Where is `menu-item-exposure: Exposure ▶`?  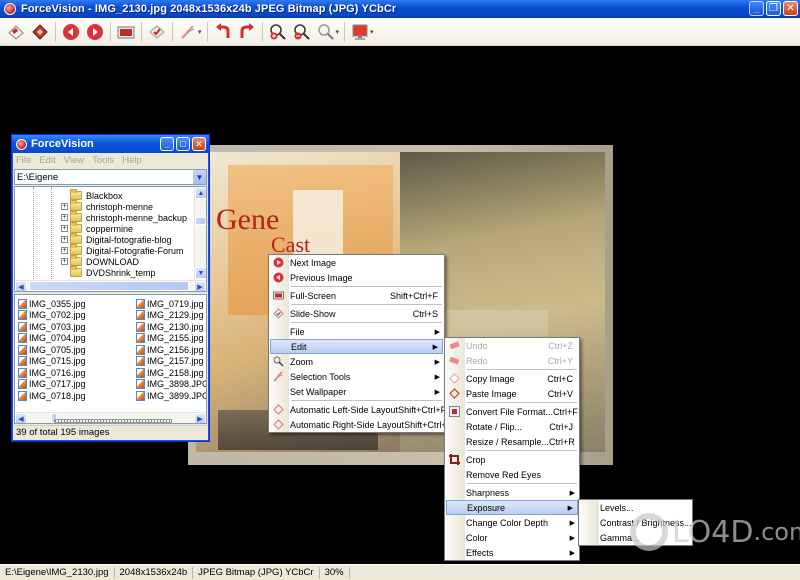
menu-item-exposure: Exposure ▶ is located at coordinates (512, 507).